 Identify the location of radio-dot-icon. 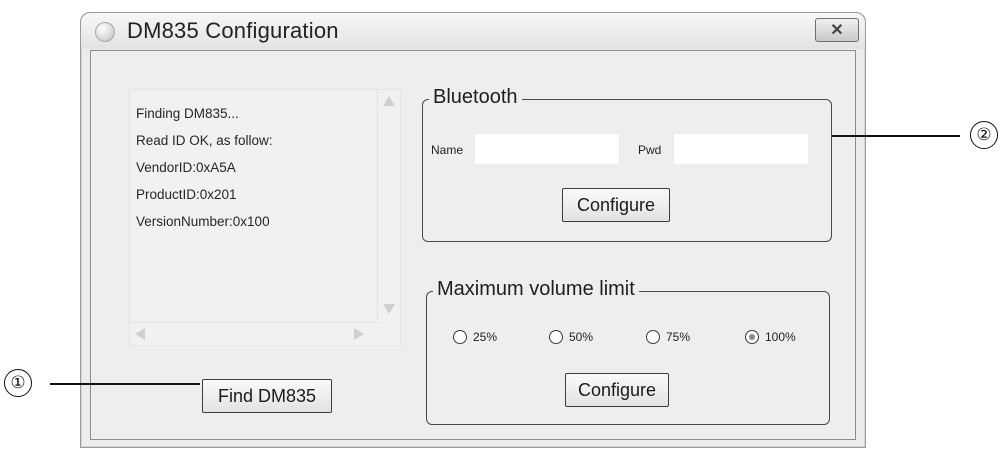
(752, 337).